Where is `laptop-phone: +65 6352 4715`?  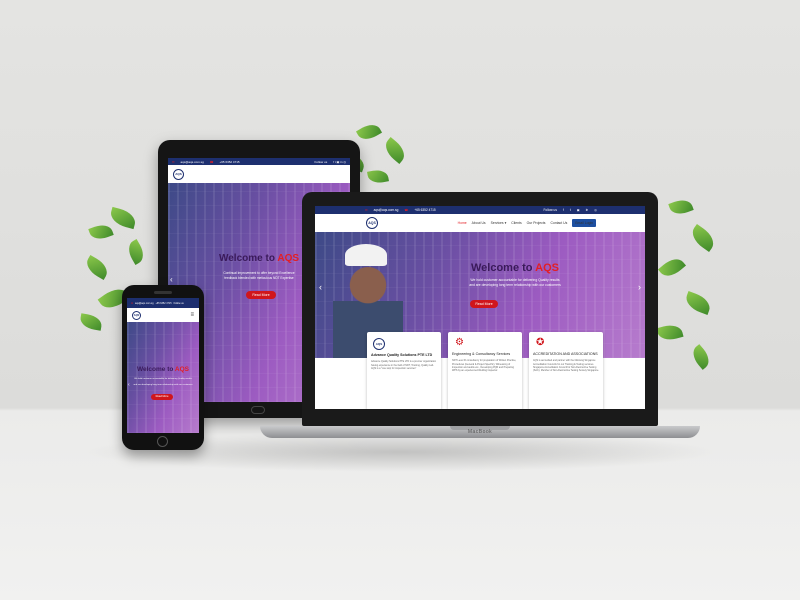
laptop-phone: +65 6352 4715 is located at coordinates (424, 210).